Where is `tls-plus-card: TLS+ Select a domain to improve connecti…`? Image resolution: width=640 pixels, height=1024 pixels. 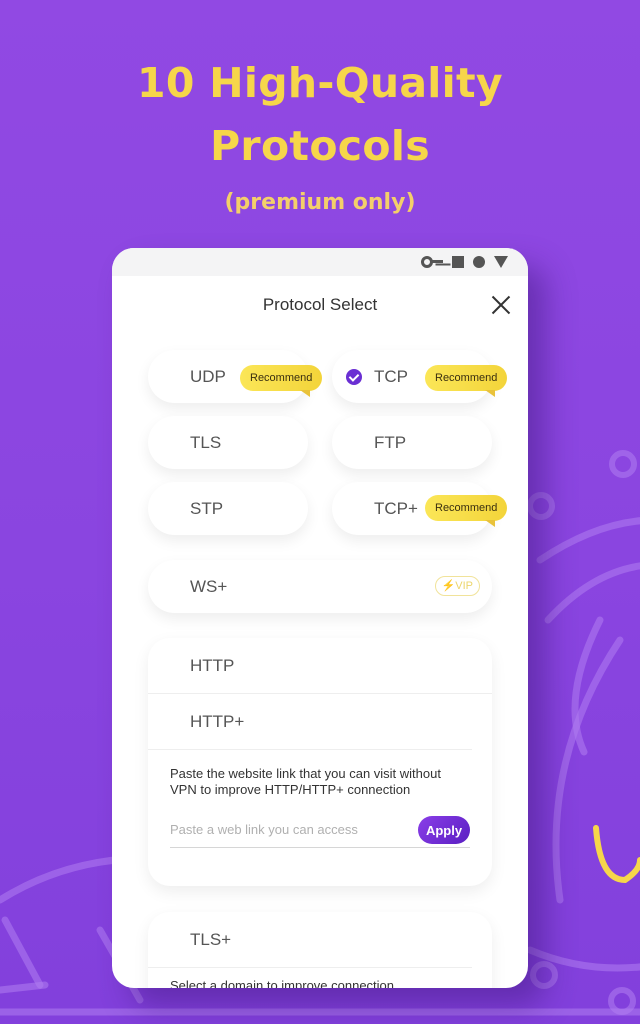
tls-plus-card: TLS+ Select a domain to improve connecti… is located at coordinates (320, 950).